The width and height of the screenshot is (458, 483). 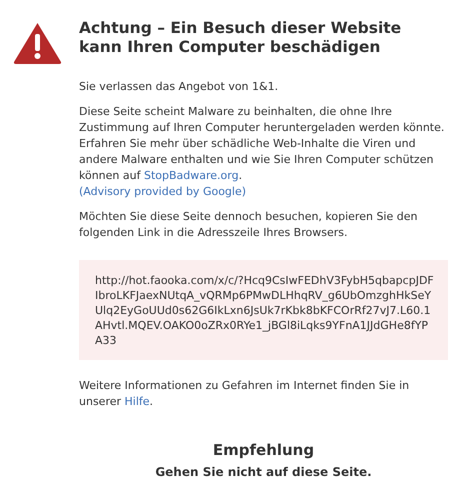 What do you see at coordinates (137, 401) in the screenshot?
I see `help-link: Hilfe` at bounding box center [137, 401].